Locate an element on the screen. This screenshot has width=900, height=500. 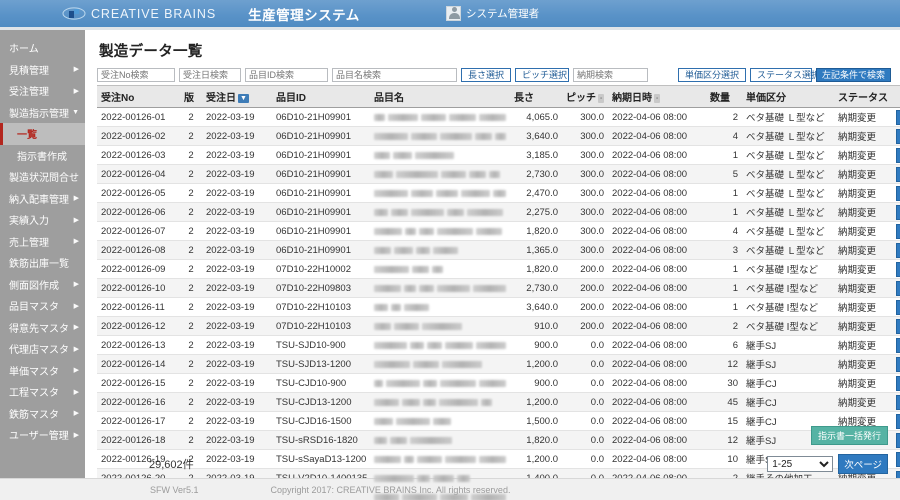
column-header-8: 数量 is located at coordinates (724, 96).